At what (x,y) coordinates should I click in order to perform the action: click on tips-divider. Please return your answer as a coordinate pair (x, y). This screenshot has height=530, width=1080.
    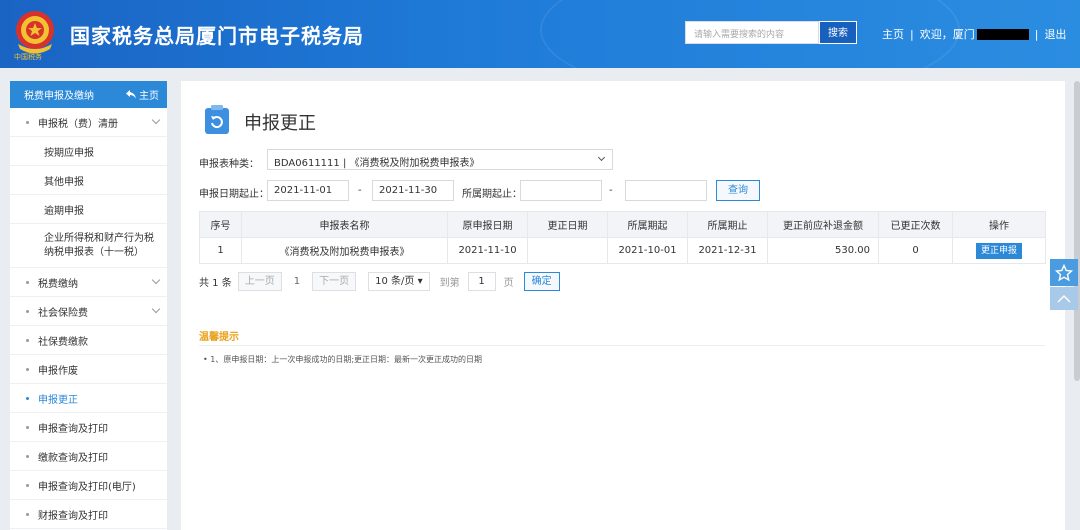
    Looking at the image, I should click on (622, 345).